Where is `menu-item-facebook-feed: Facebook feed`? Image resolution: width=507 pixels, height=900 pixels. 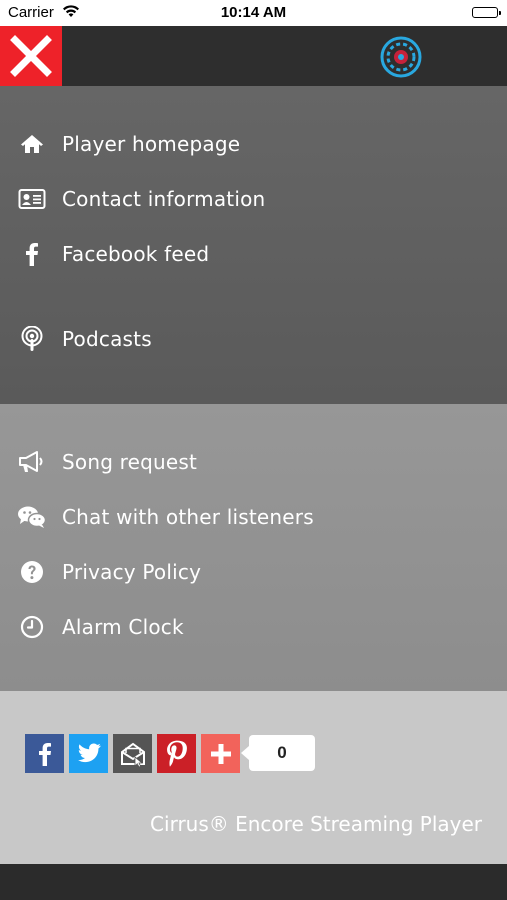 menu-item-facebook-feed: Facebook feed is located at coordinates (253, 254).